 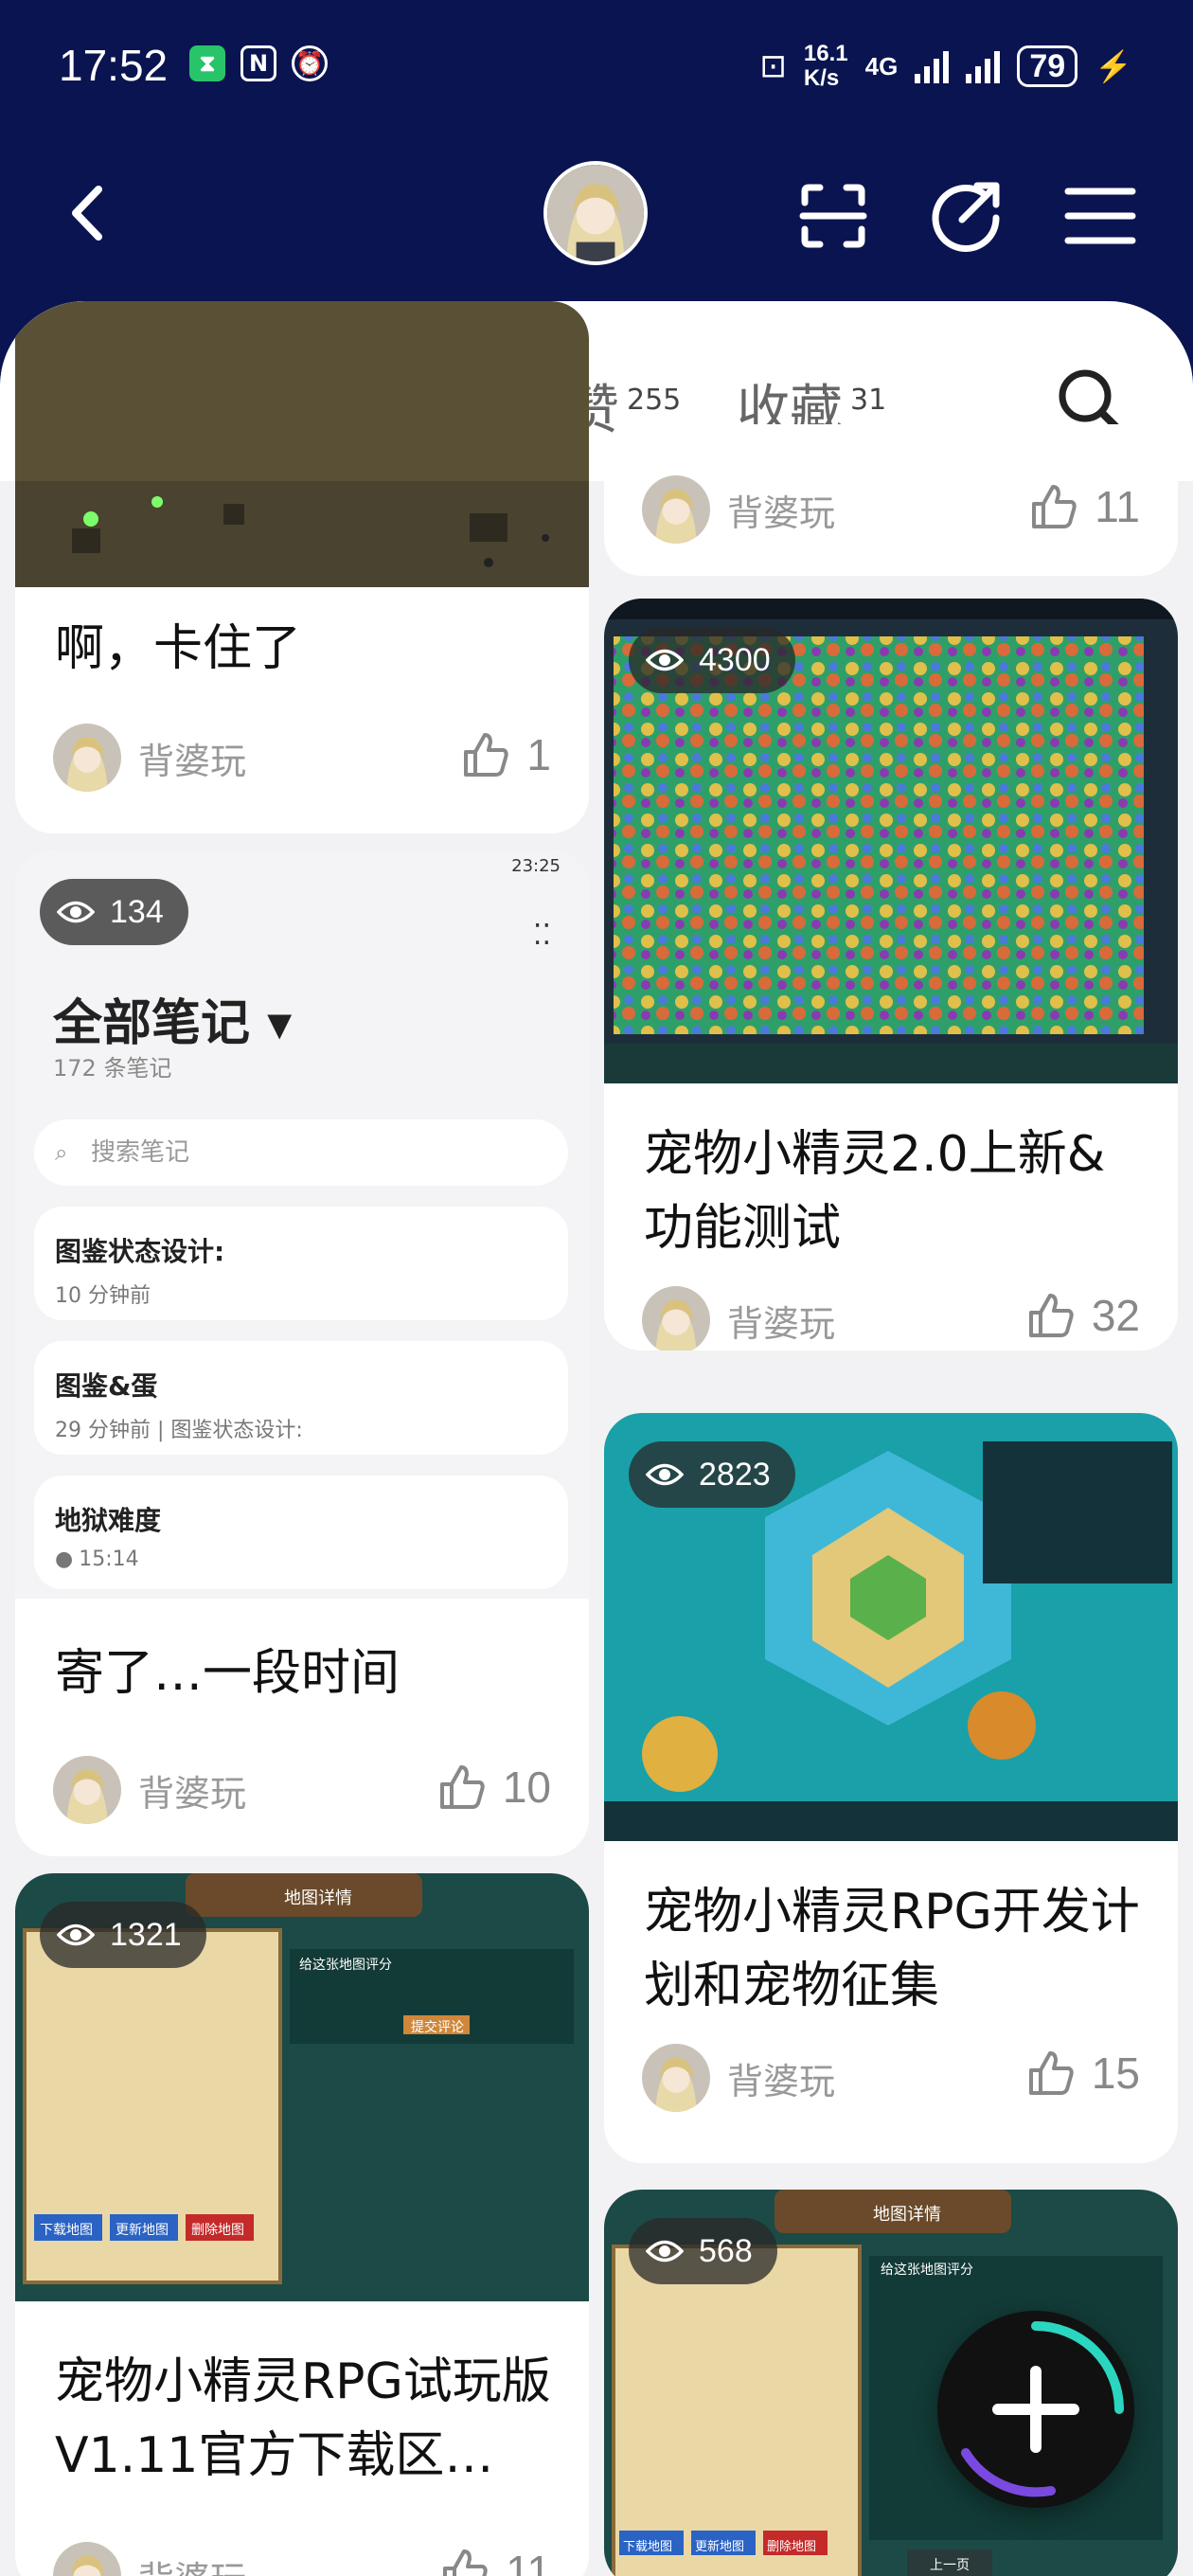 What do you see at coordinates (61, 1152) in the screenshot?
I see `search-icon: ⌕` at bounding box center [61, 1152].